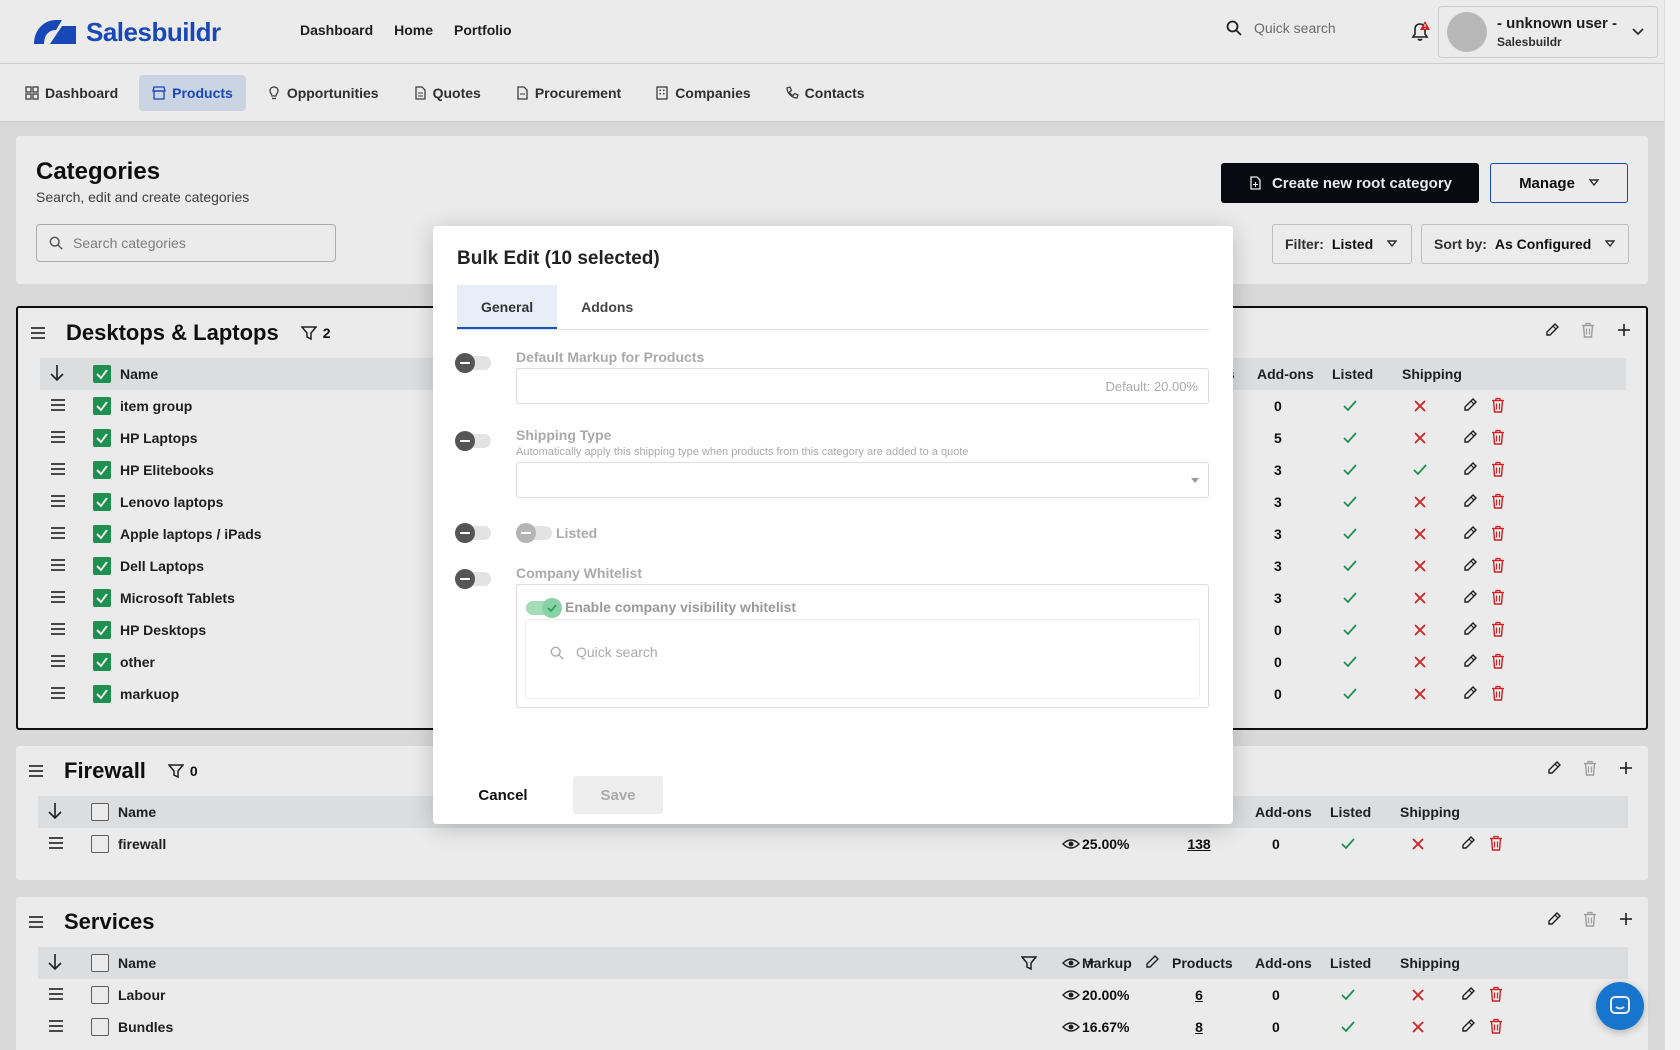 Image resolution: width=1680 pixels, height=1050 pixels. I want to click on cancel-button: Cancel, so click(503, 795).